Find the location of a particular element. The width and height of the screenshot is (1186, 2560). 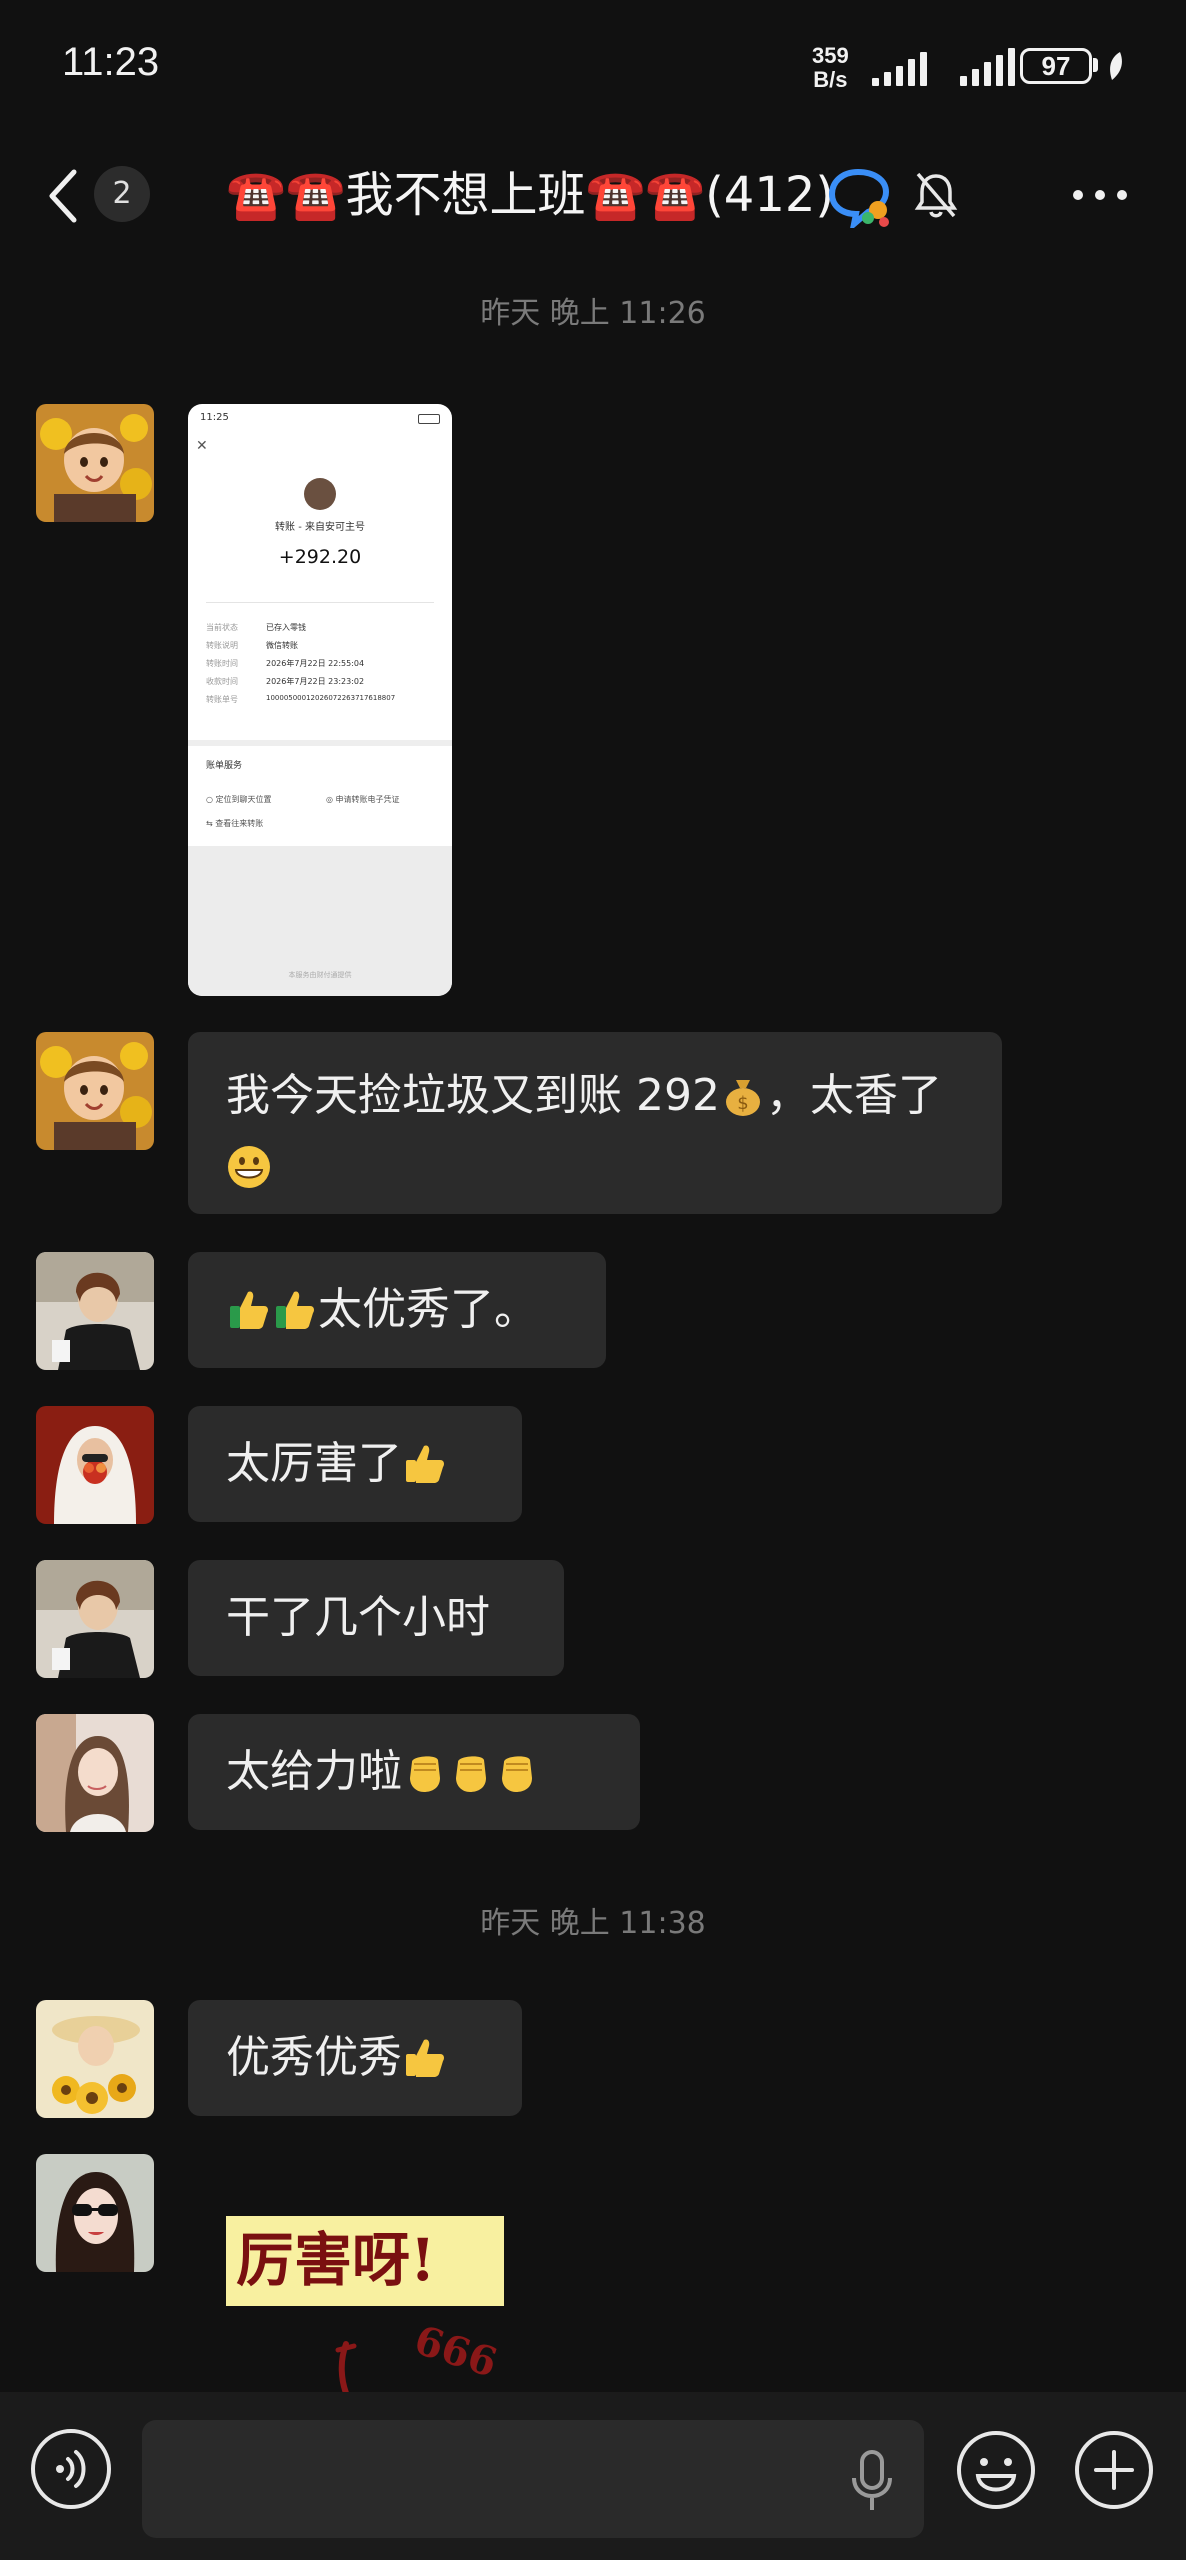

receipt-row-value: 2026年7月22日 23:23:02 is located at coordinates (315, 681).